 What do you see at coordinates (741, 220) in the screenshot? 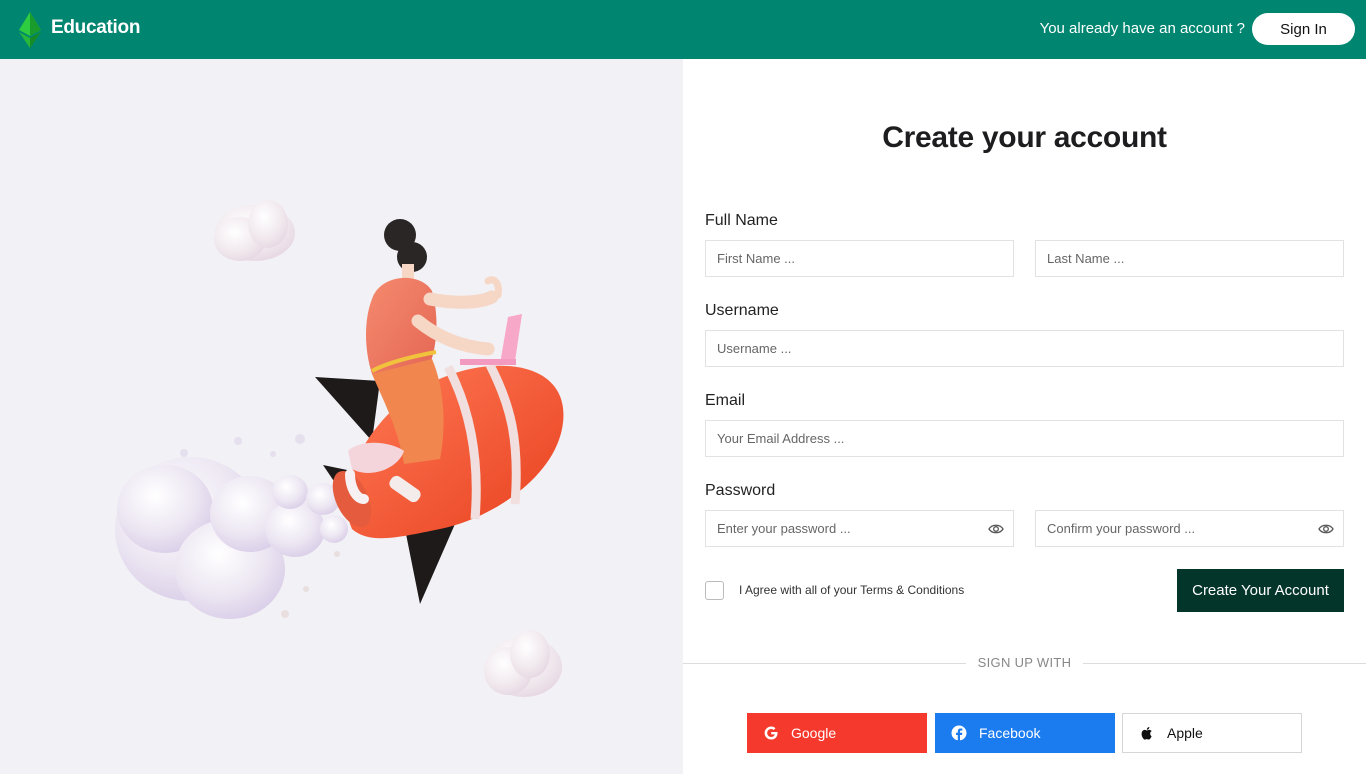
I see `full-name-label: Full Name` at bounding box center [741, 220].